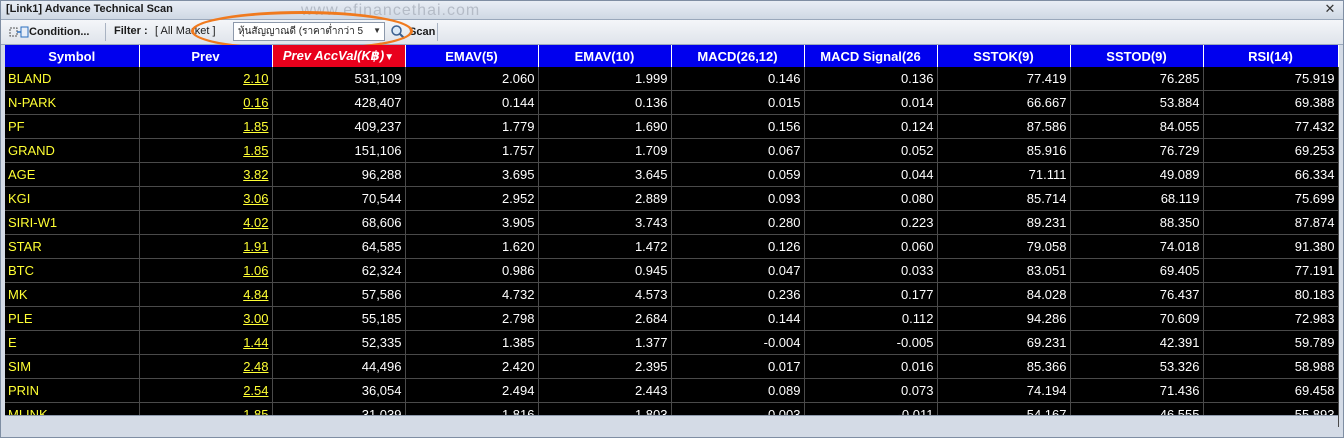 The height and width of the screenshot is (438, 1344). What do you see at coordinates (1004, 318) in the screenshot?
I see `value-cell: 94.286` at bounding box center [1004, 318].